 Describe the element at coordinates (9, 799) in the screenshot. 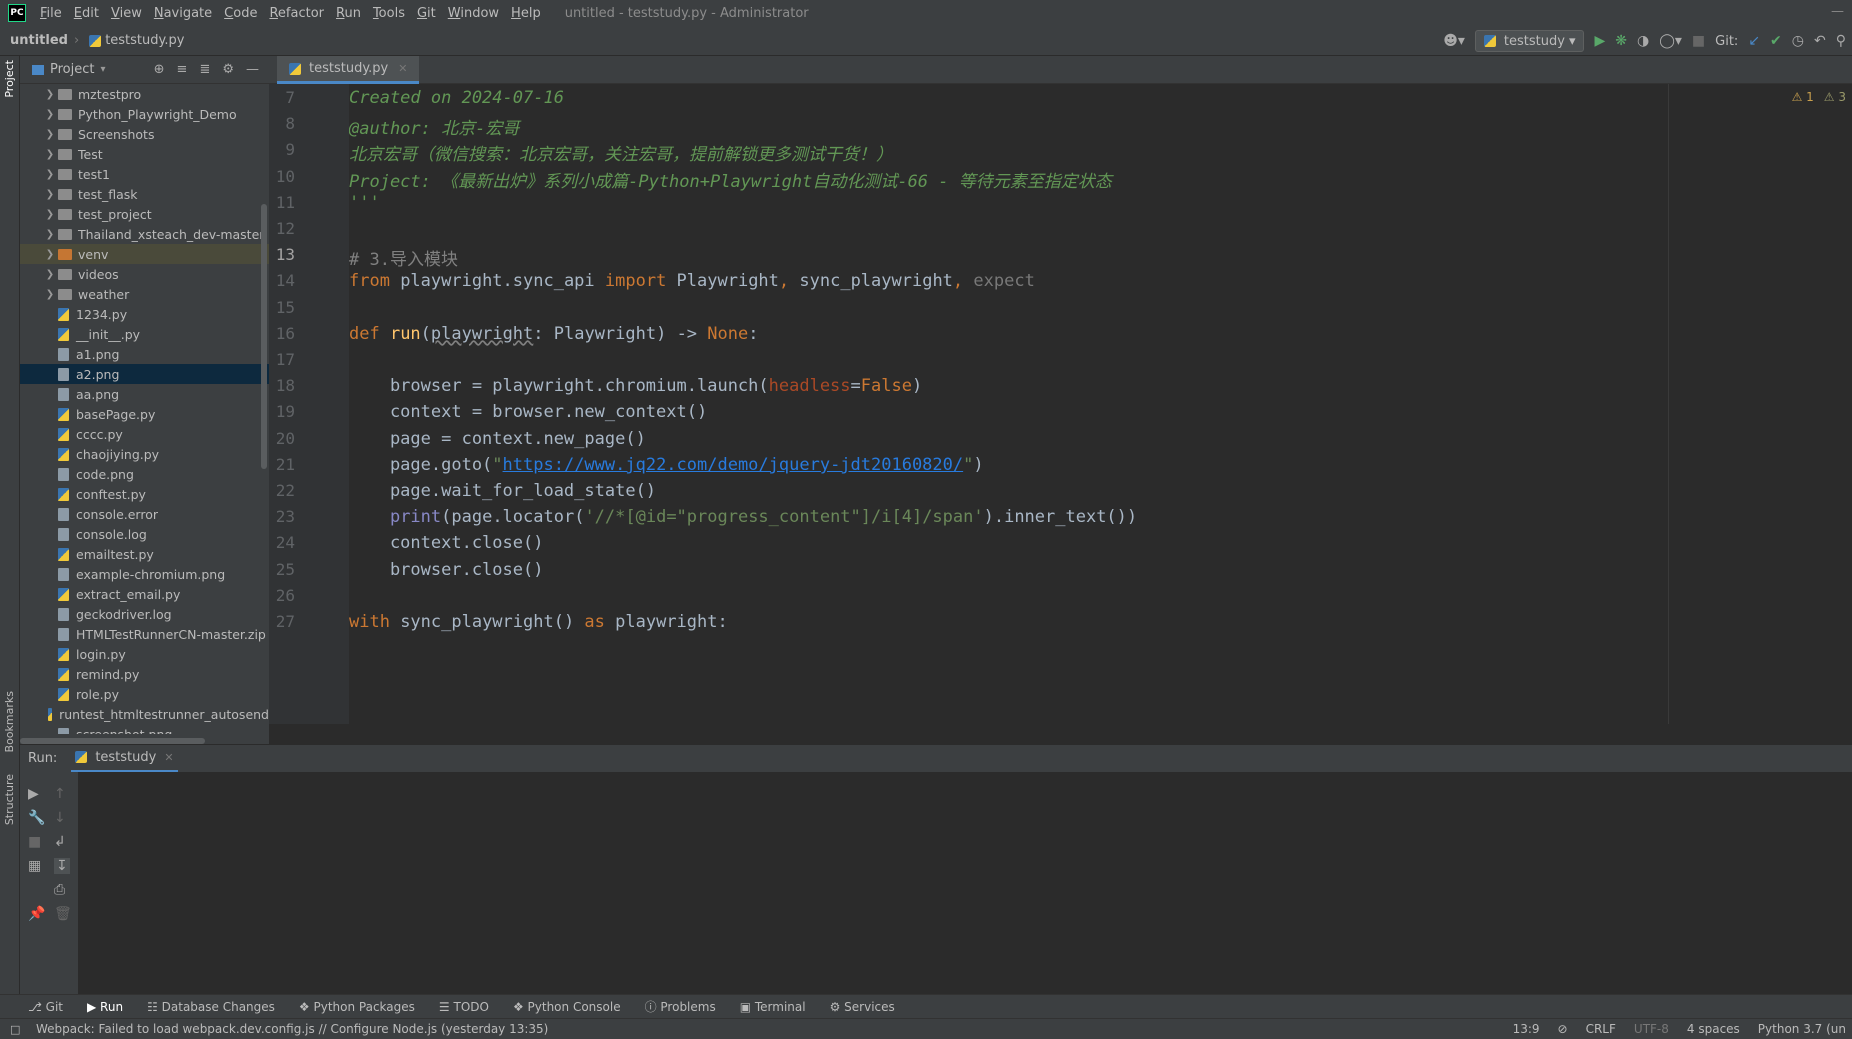

I see `structure-side-tab: Structure` at that location.